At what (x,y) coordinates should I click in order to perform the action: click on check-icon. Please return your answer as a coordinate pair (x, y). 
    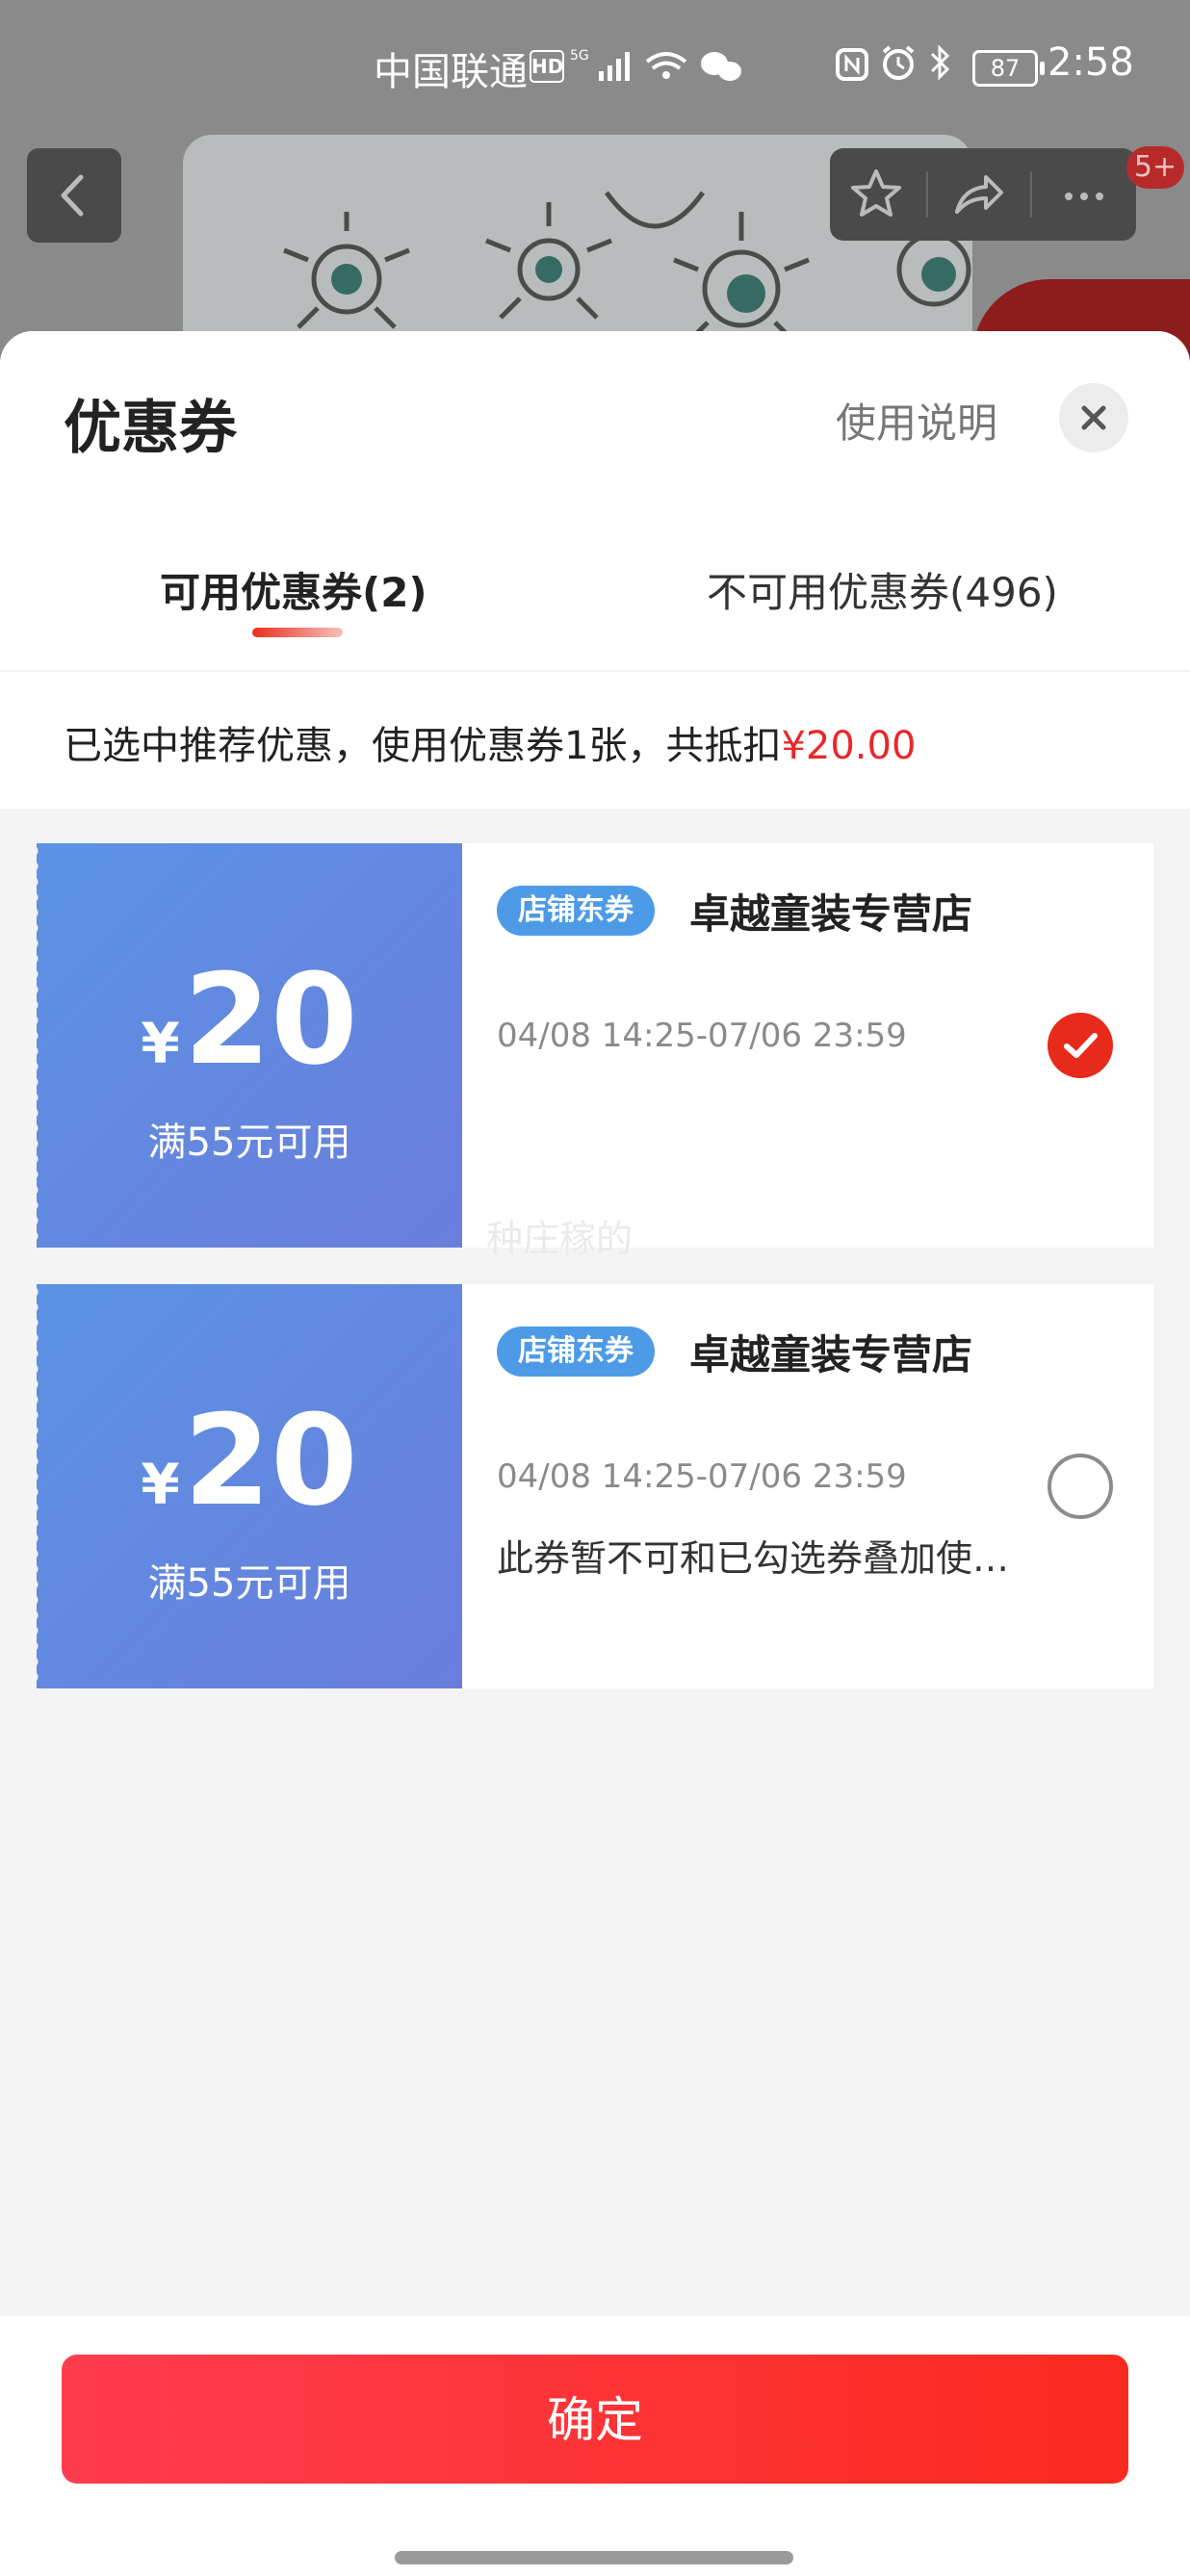
    Looking at the image, I should click on (1081, 1045).